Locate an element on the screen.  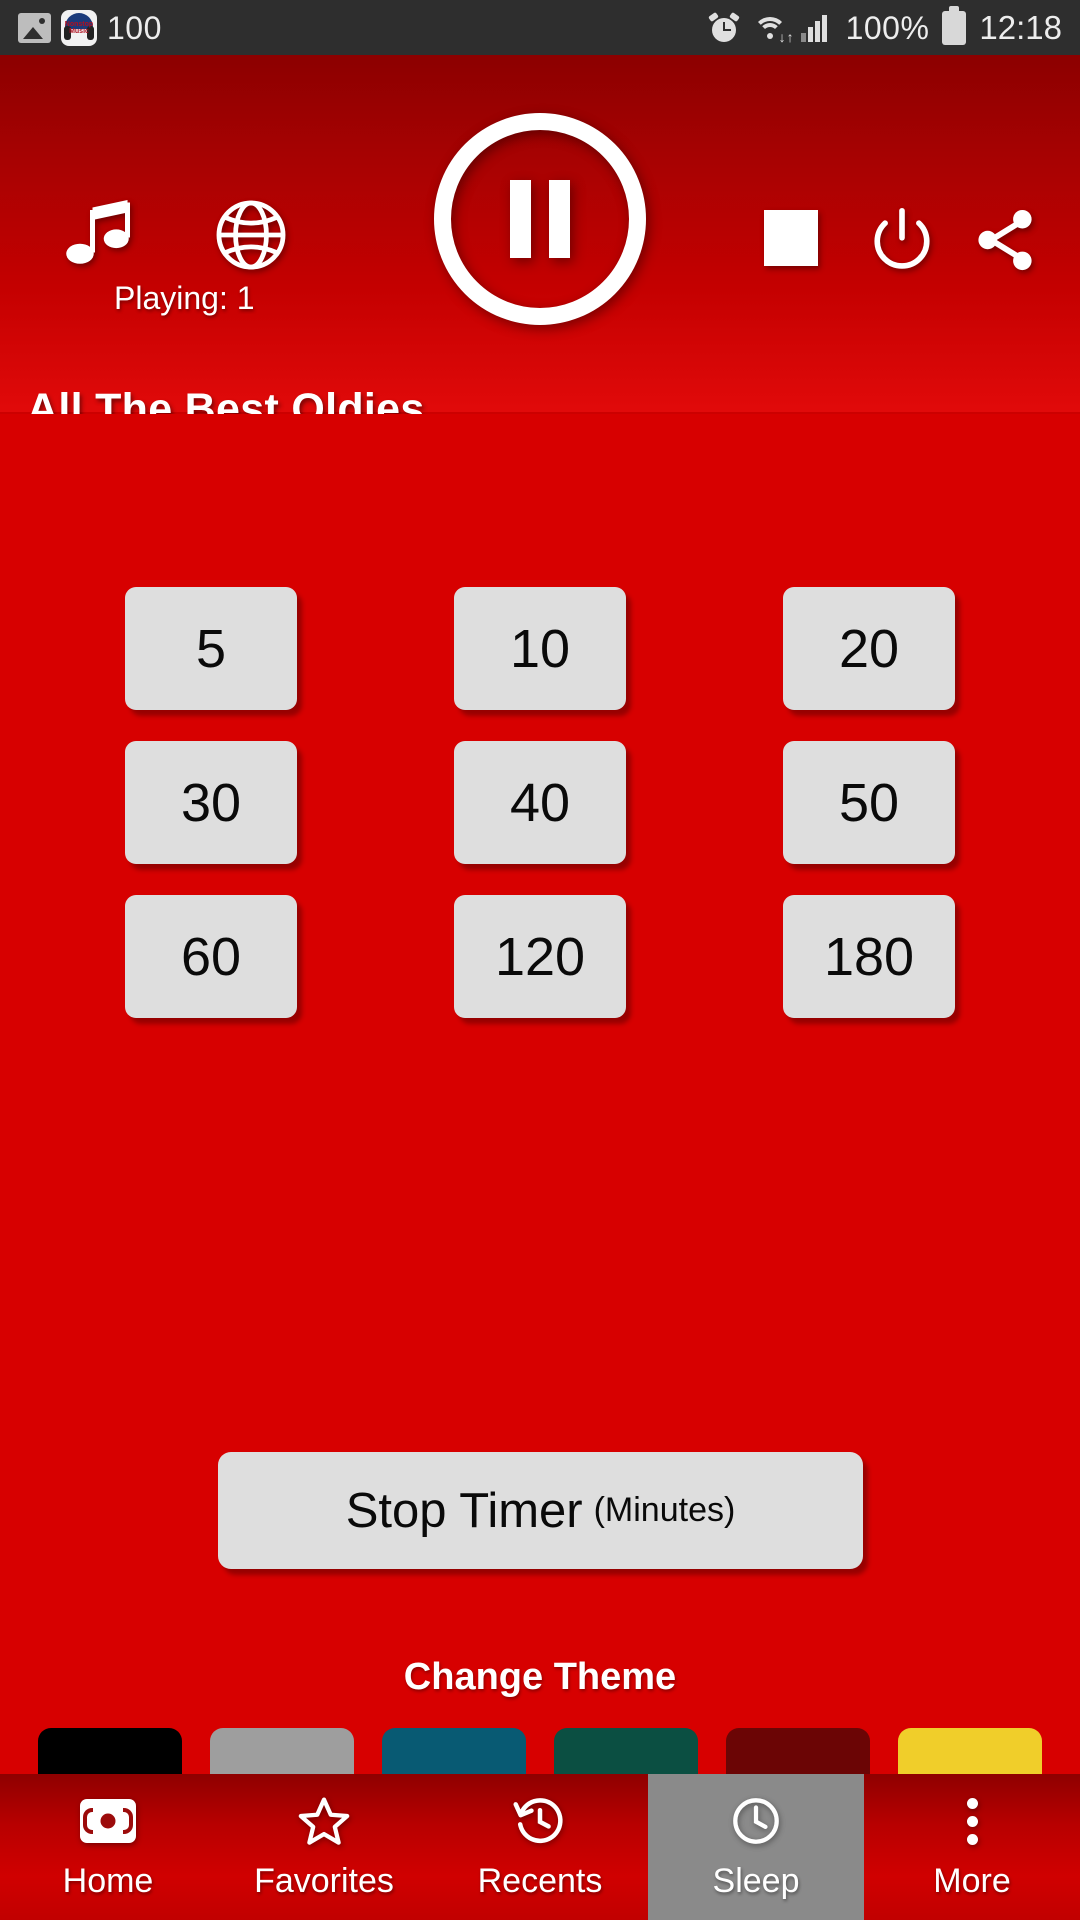
nav-item-home: Home is located at coordinates (108, 1847).